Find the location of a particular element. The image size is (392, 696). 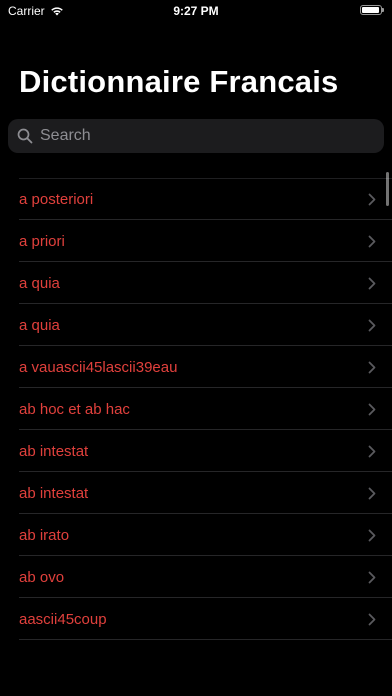

list-item: ab ovo is located at coordinates (196, 577).